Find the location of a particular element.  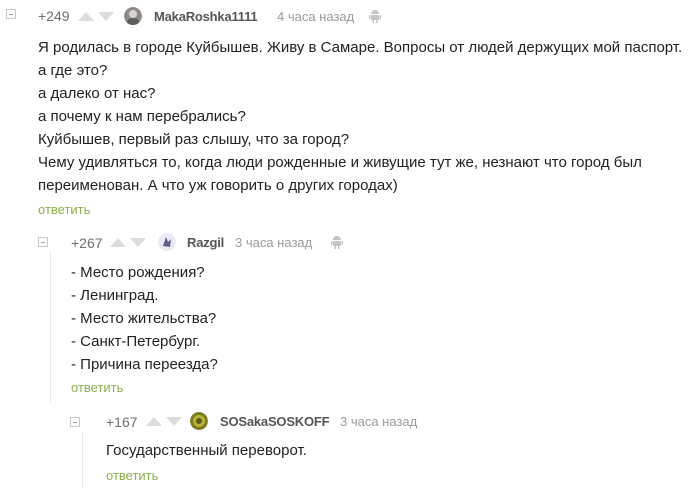

comment-time: 4 часа назад is located at coordinates (315, 16).